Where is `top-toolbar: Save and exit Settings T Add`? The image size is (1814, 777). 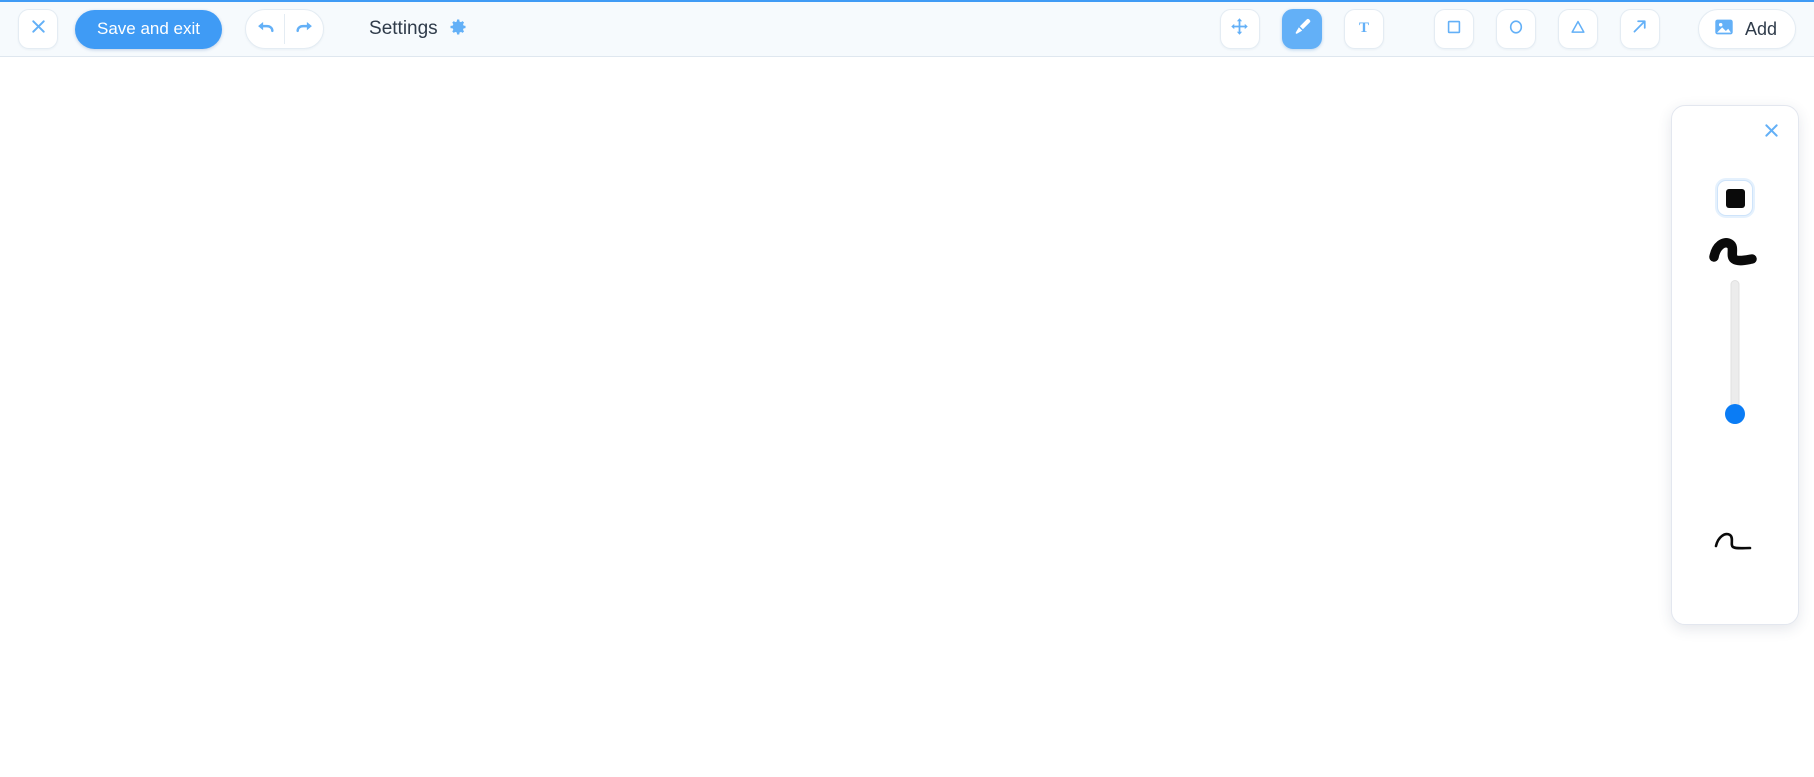
top-toolbar: Save and exit Settings T Add is located at coordinates (907, 28).